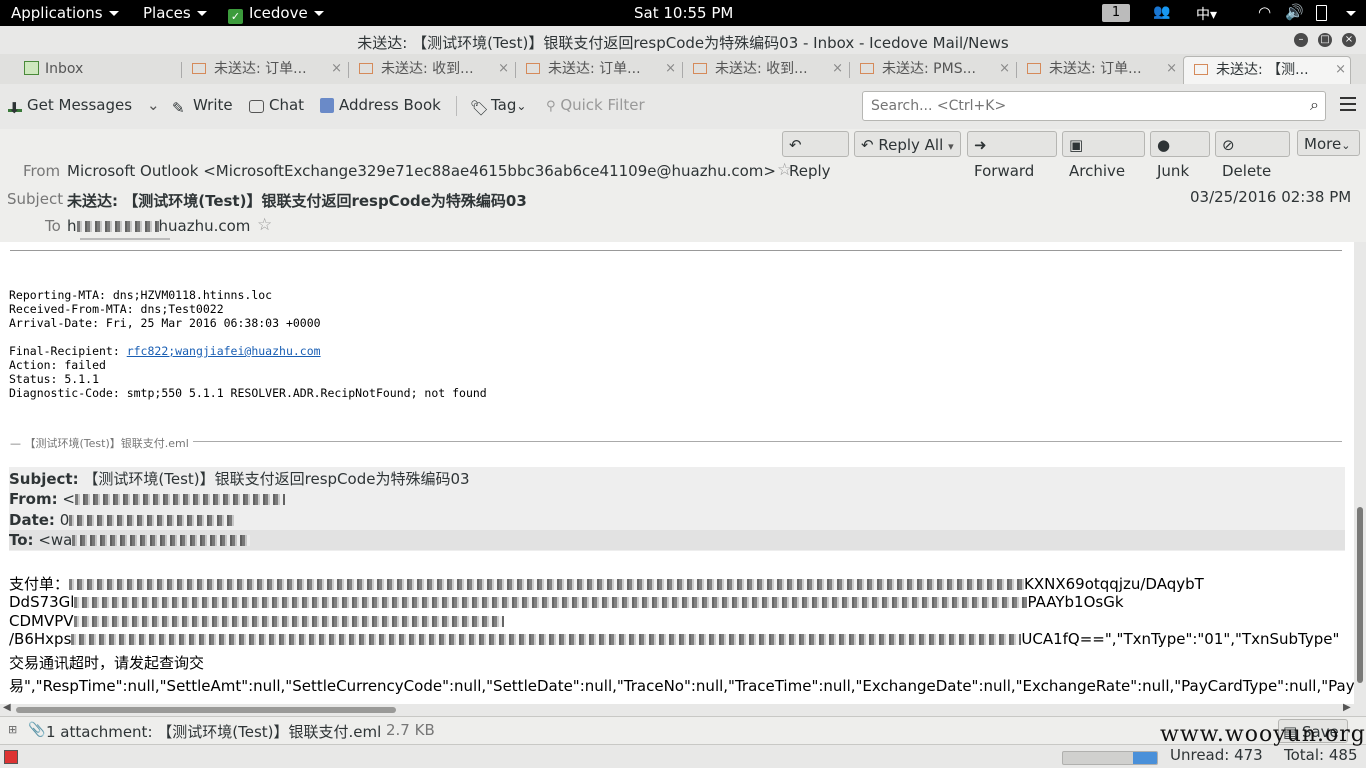 Image resolution: width=1366 pixels, height=768 pixels. What do you see at coordinates (595, 105) in the screenshot?
I see `quick-filter-button: ⚲ Quick Filter` at bounding box center [595, 105].